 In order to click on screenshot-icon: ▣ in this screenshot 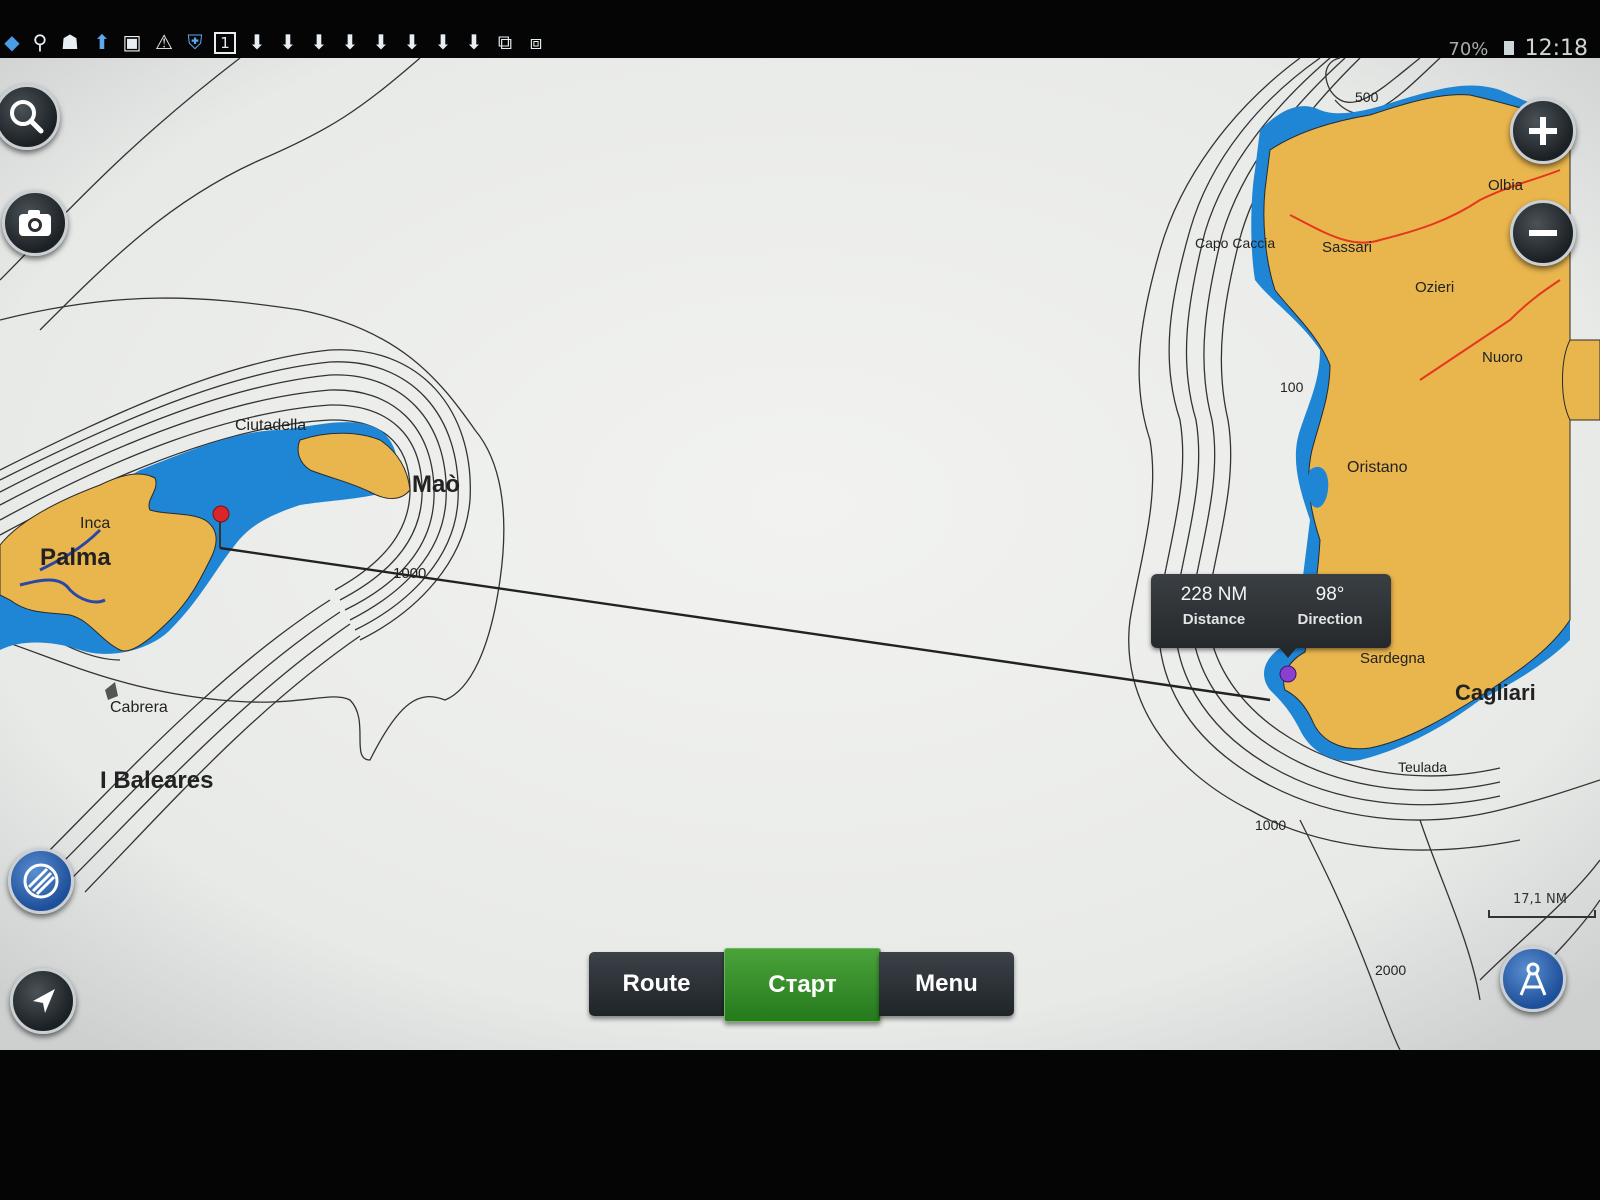, I will do `click(132, 42)`.